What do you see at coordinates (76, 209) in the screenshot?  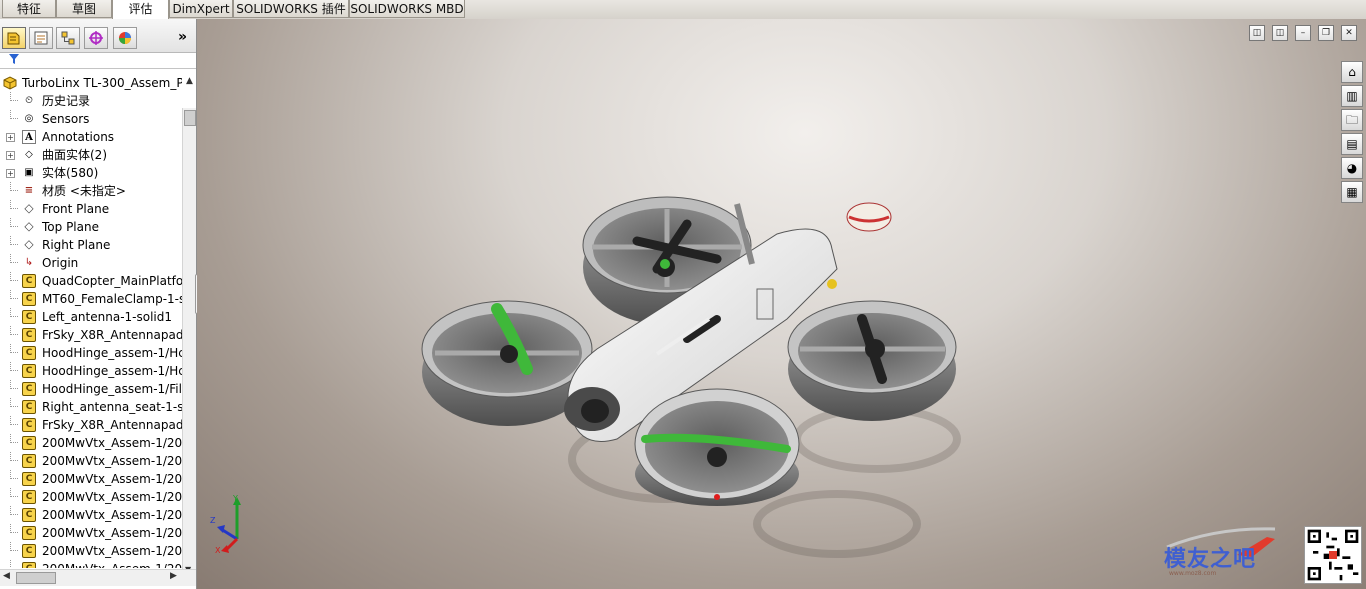 I see `tree-item-label: Front Plane` at bounding box center [76, 209].